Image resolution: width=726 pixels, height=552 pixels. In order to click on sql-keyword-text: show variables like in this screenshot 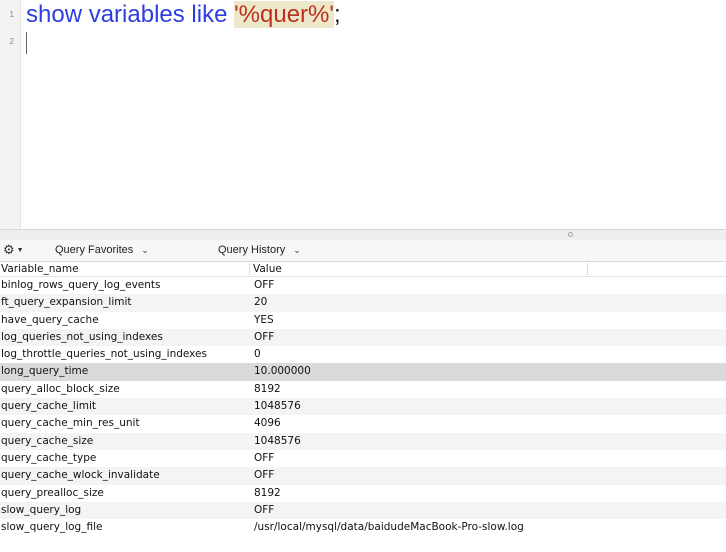, I will do `click(127, 14)`.